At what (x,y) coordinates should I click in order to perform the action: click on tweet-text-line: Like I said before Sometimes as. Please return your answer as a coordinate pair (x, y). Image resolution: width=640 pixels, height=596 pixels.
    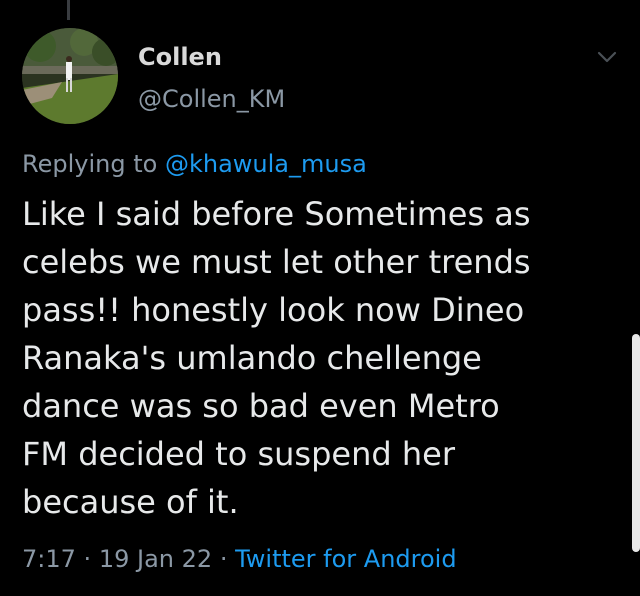
    Looking at the image, I should click on (276, 214).